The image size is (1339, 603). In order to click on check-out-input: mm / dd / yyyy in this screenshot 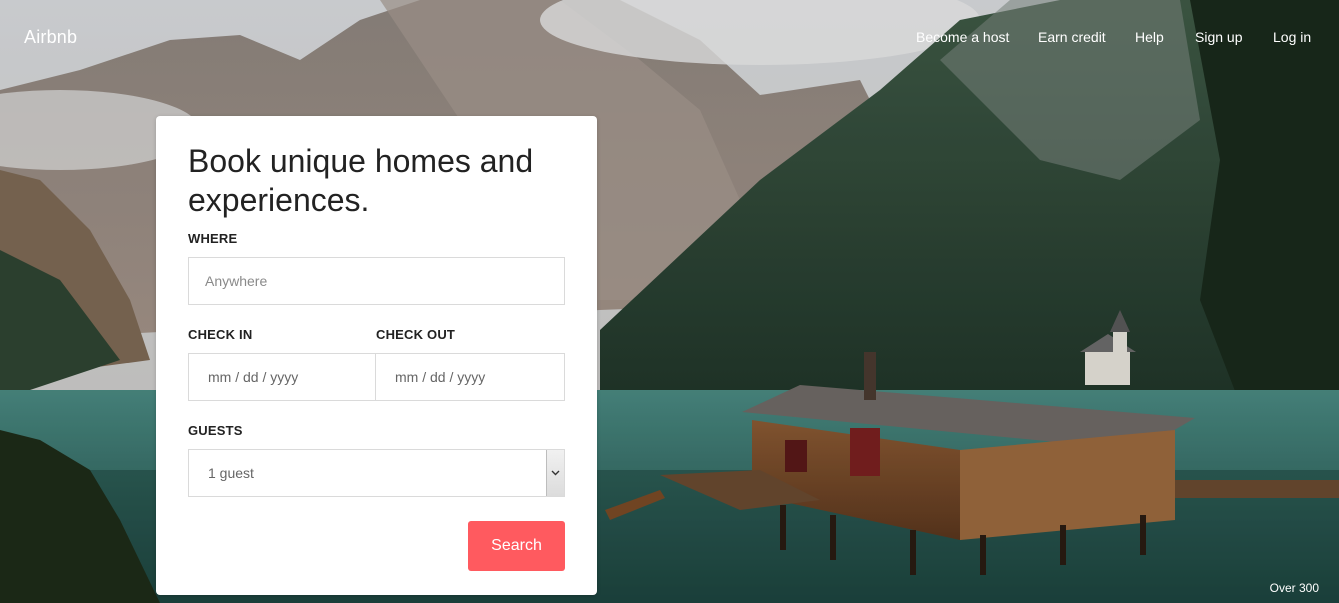, I will do `click(470, 377)`.